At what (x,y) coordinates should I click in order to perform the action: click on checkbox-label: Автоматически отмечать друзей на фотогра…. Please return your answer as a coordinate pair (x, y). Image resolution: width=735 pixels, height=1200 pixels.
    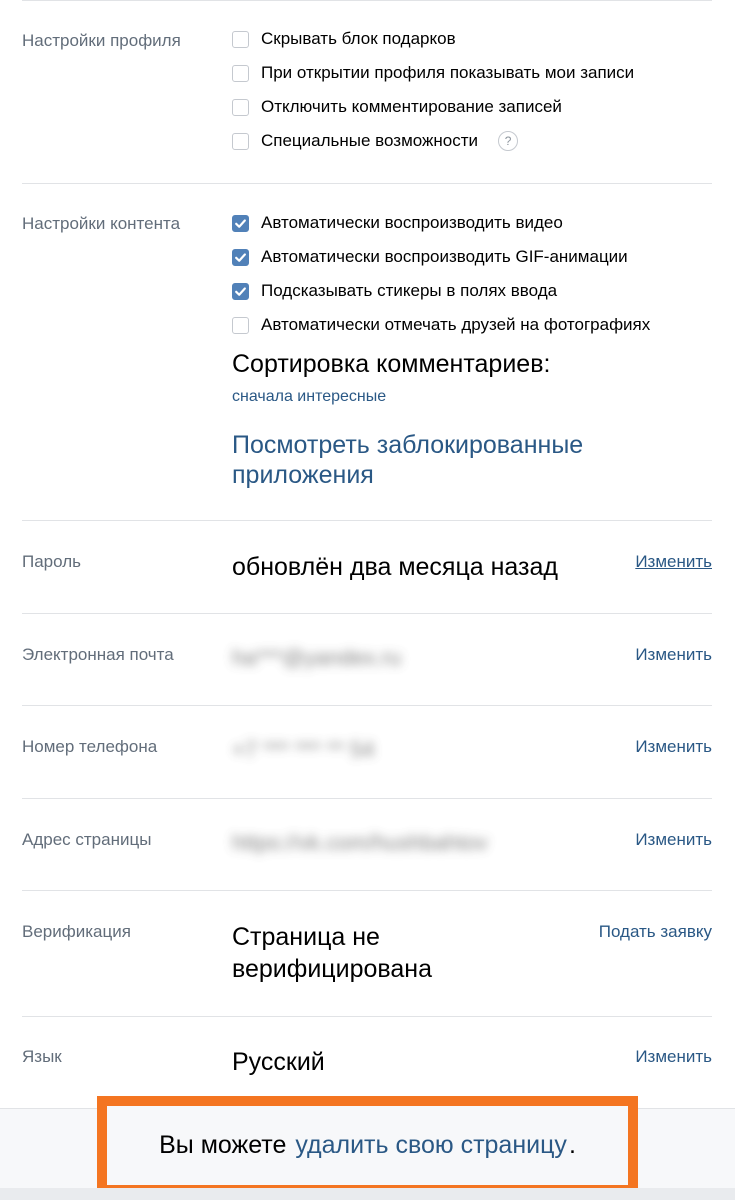
    Looking at the image, I should click on (456, 324).